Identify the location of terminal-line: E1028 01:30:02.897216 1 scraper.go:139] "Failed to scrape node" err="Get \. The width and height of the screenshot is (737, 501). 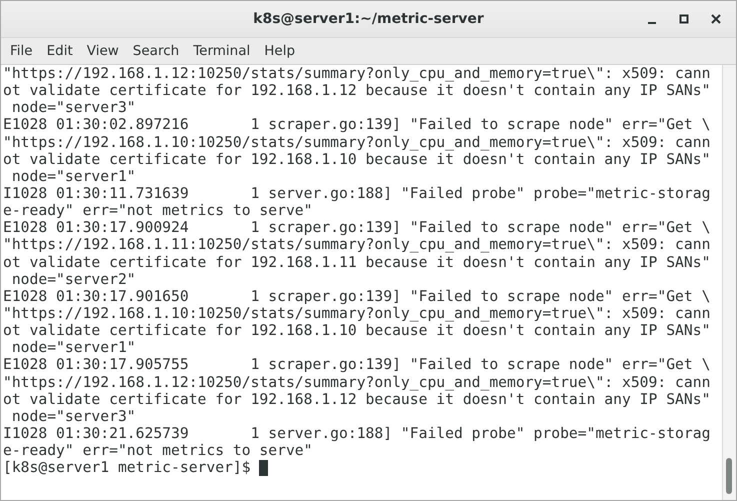
(357, 125).